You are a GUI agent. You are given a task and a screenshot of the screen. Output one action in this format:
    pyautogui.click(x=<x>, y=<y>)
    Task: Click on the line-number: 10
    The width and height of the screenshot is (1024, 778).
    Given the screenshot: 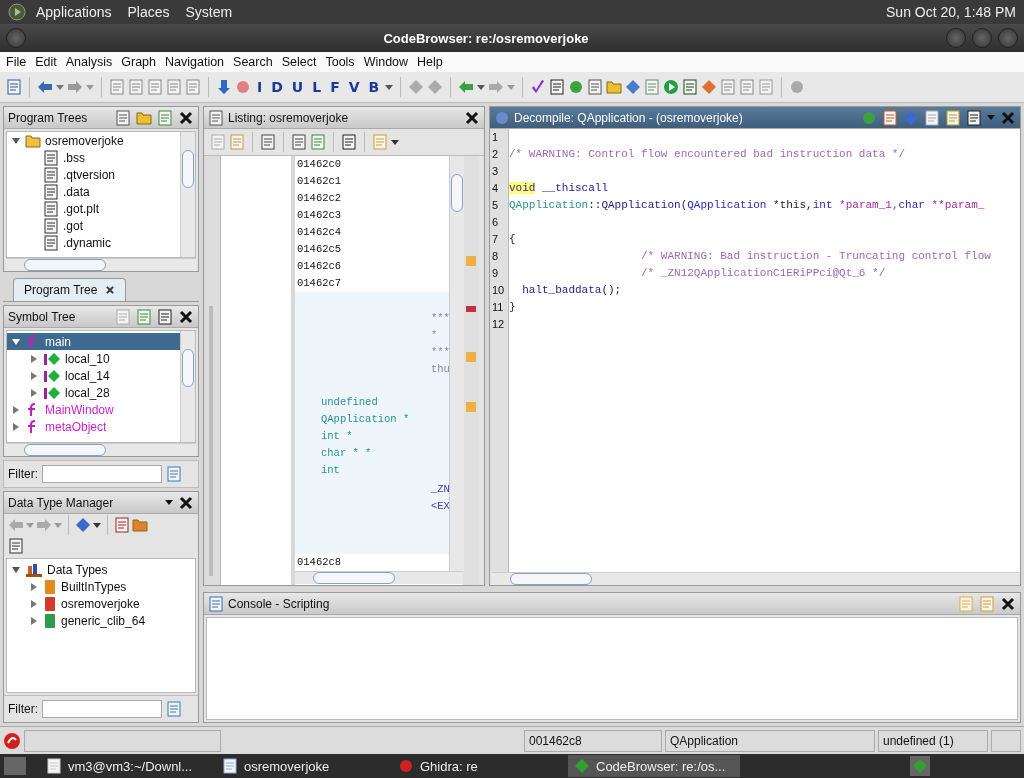 What is the action you would take?
    pyautogui.click(x=498, y=290)
    